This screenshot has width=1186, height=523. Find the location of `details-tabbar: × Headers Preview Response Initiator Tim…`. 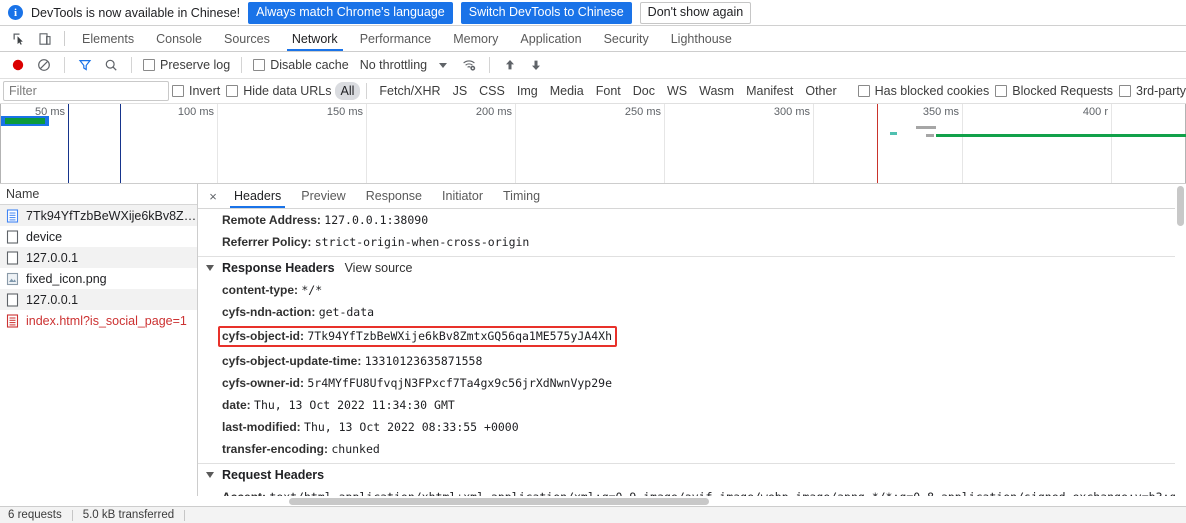

details-tabbar: × Headers Preview Response Initiator Tim… is located at coordinates (692, 196).